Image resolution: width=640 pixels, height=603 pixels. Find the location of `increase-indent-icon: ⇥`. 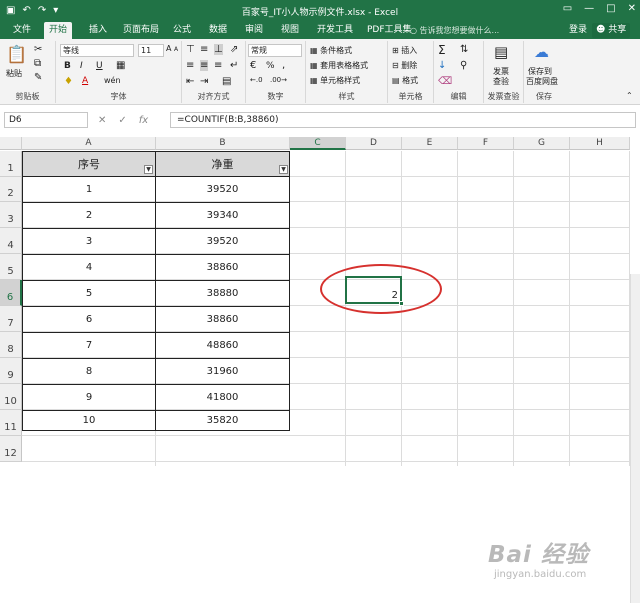

increase-indent-icon: ⇥ is located at coordinates (204, 81).